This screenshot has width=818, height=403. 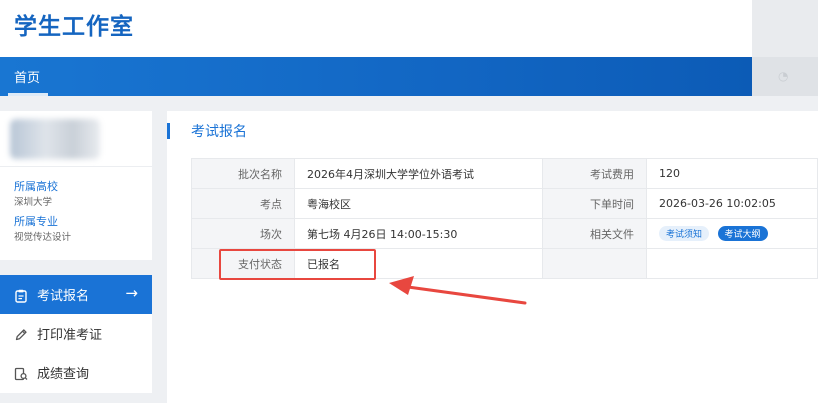 I want to click on annotation-arrow-icon, so click(x=458, y=290).